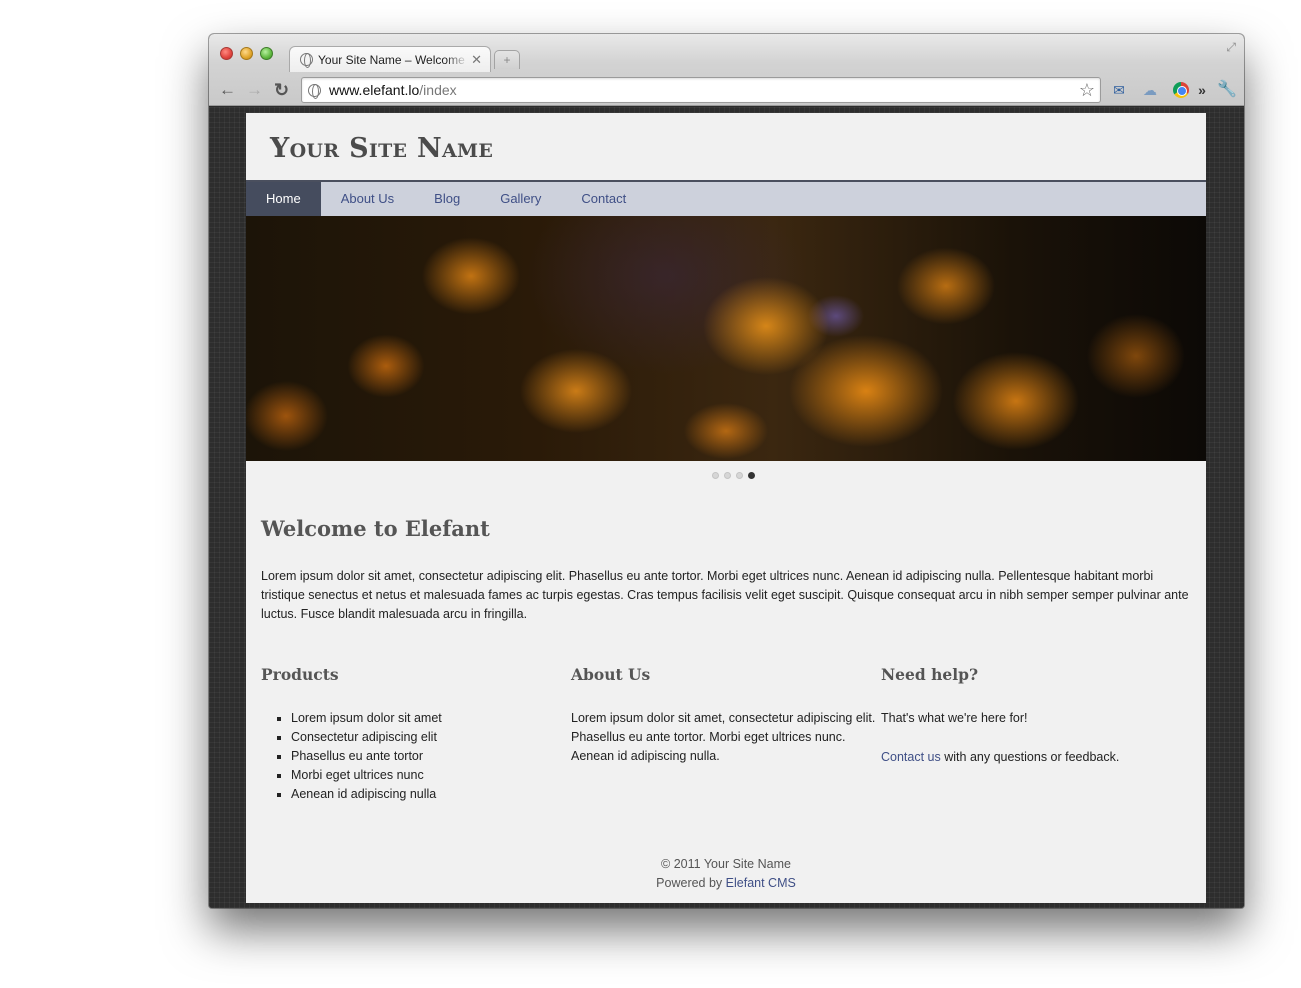 This screenshot has height=988, width=1301. Describe the element at coordinates (611, 674) in the screenshot. I see `about-heading: About Us` at that location.